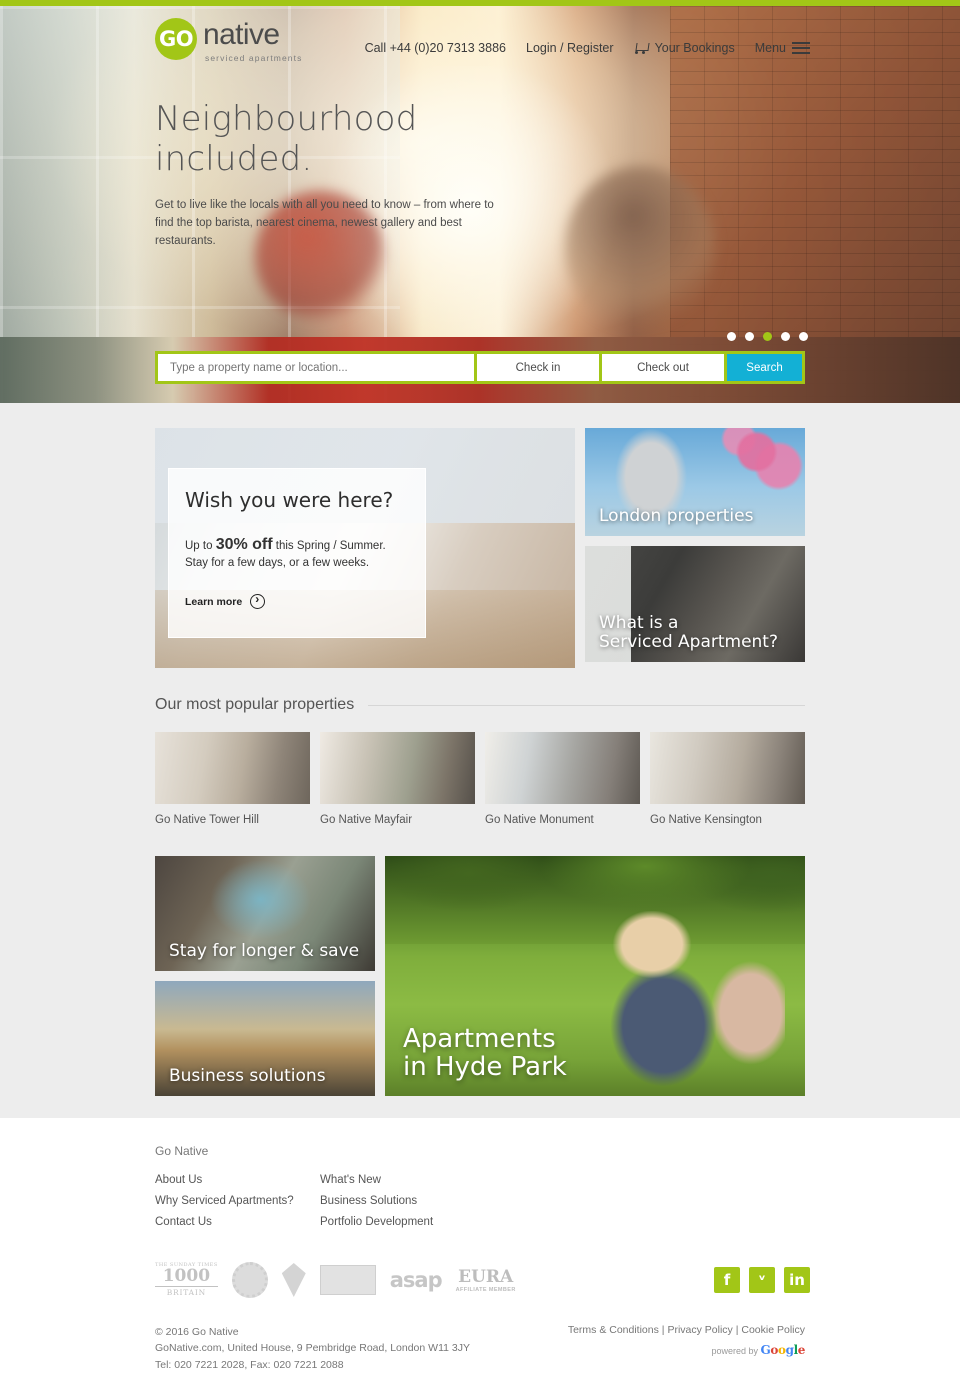 The width and height of the screenshot is (960, 1393). I want to click on property-card: Go Native Monument, so click(562, 779).